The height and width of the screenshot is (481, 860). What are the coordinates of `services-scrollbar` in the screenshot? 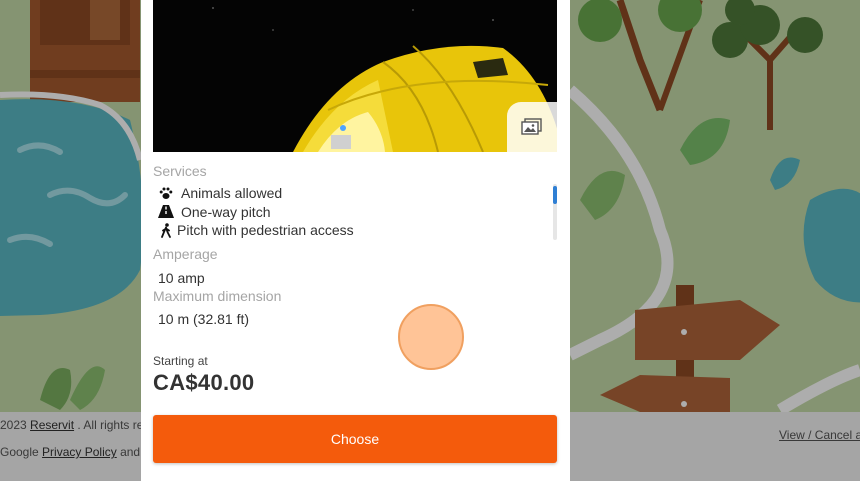 It's located at (555, 212).